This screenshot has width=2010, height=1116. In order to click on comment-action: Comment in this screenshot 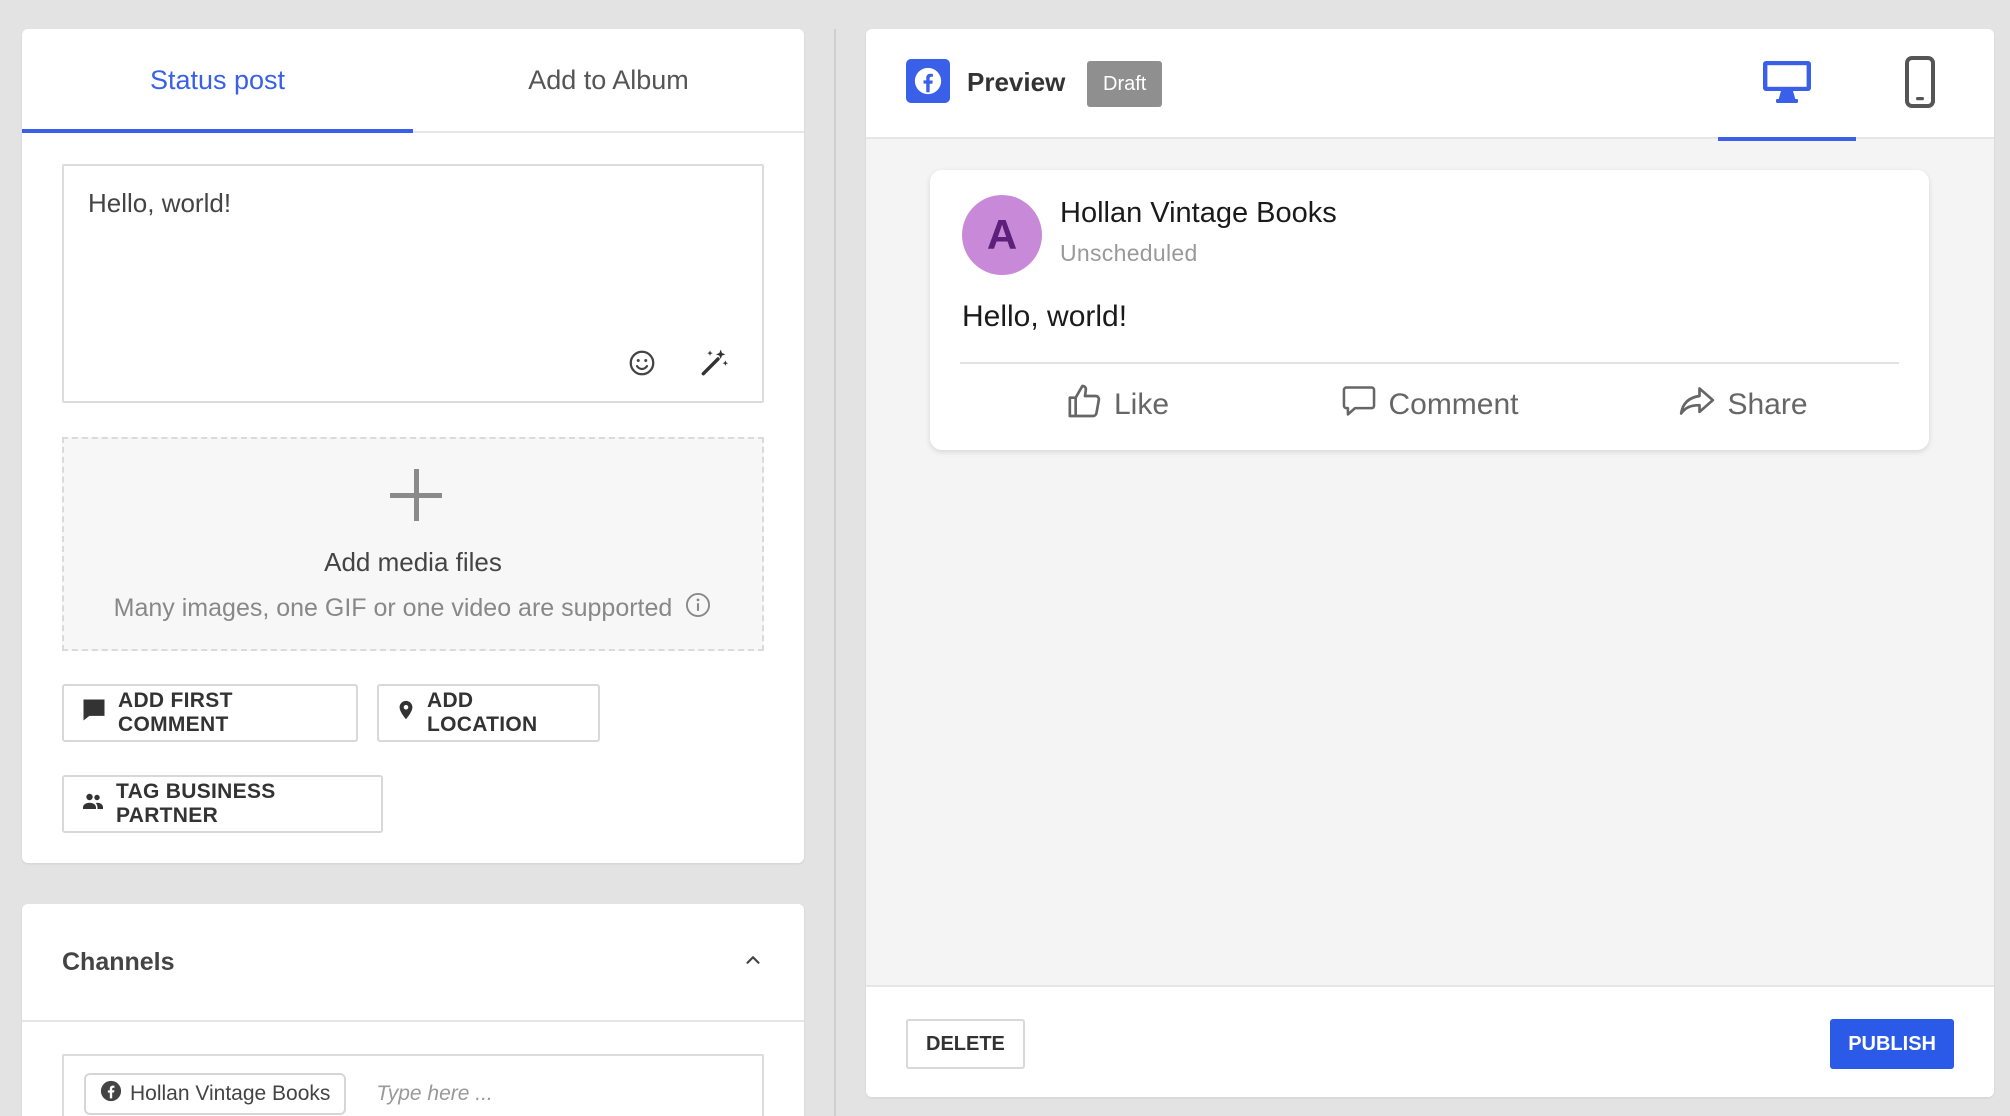, I will do `click(1429, 405)`.